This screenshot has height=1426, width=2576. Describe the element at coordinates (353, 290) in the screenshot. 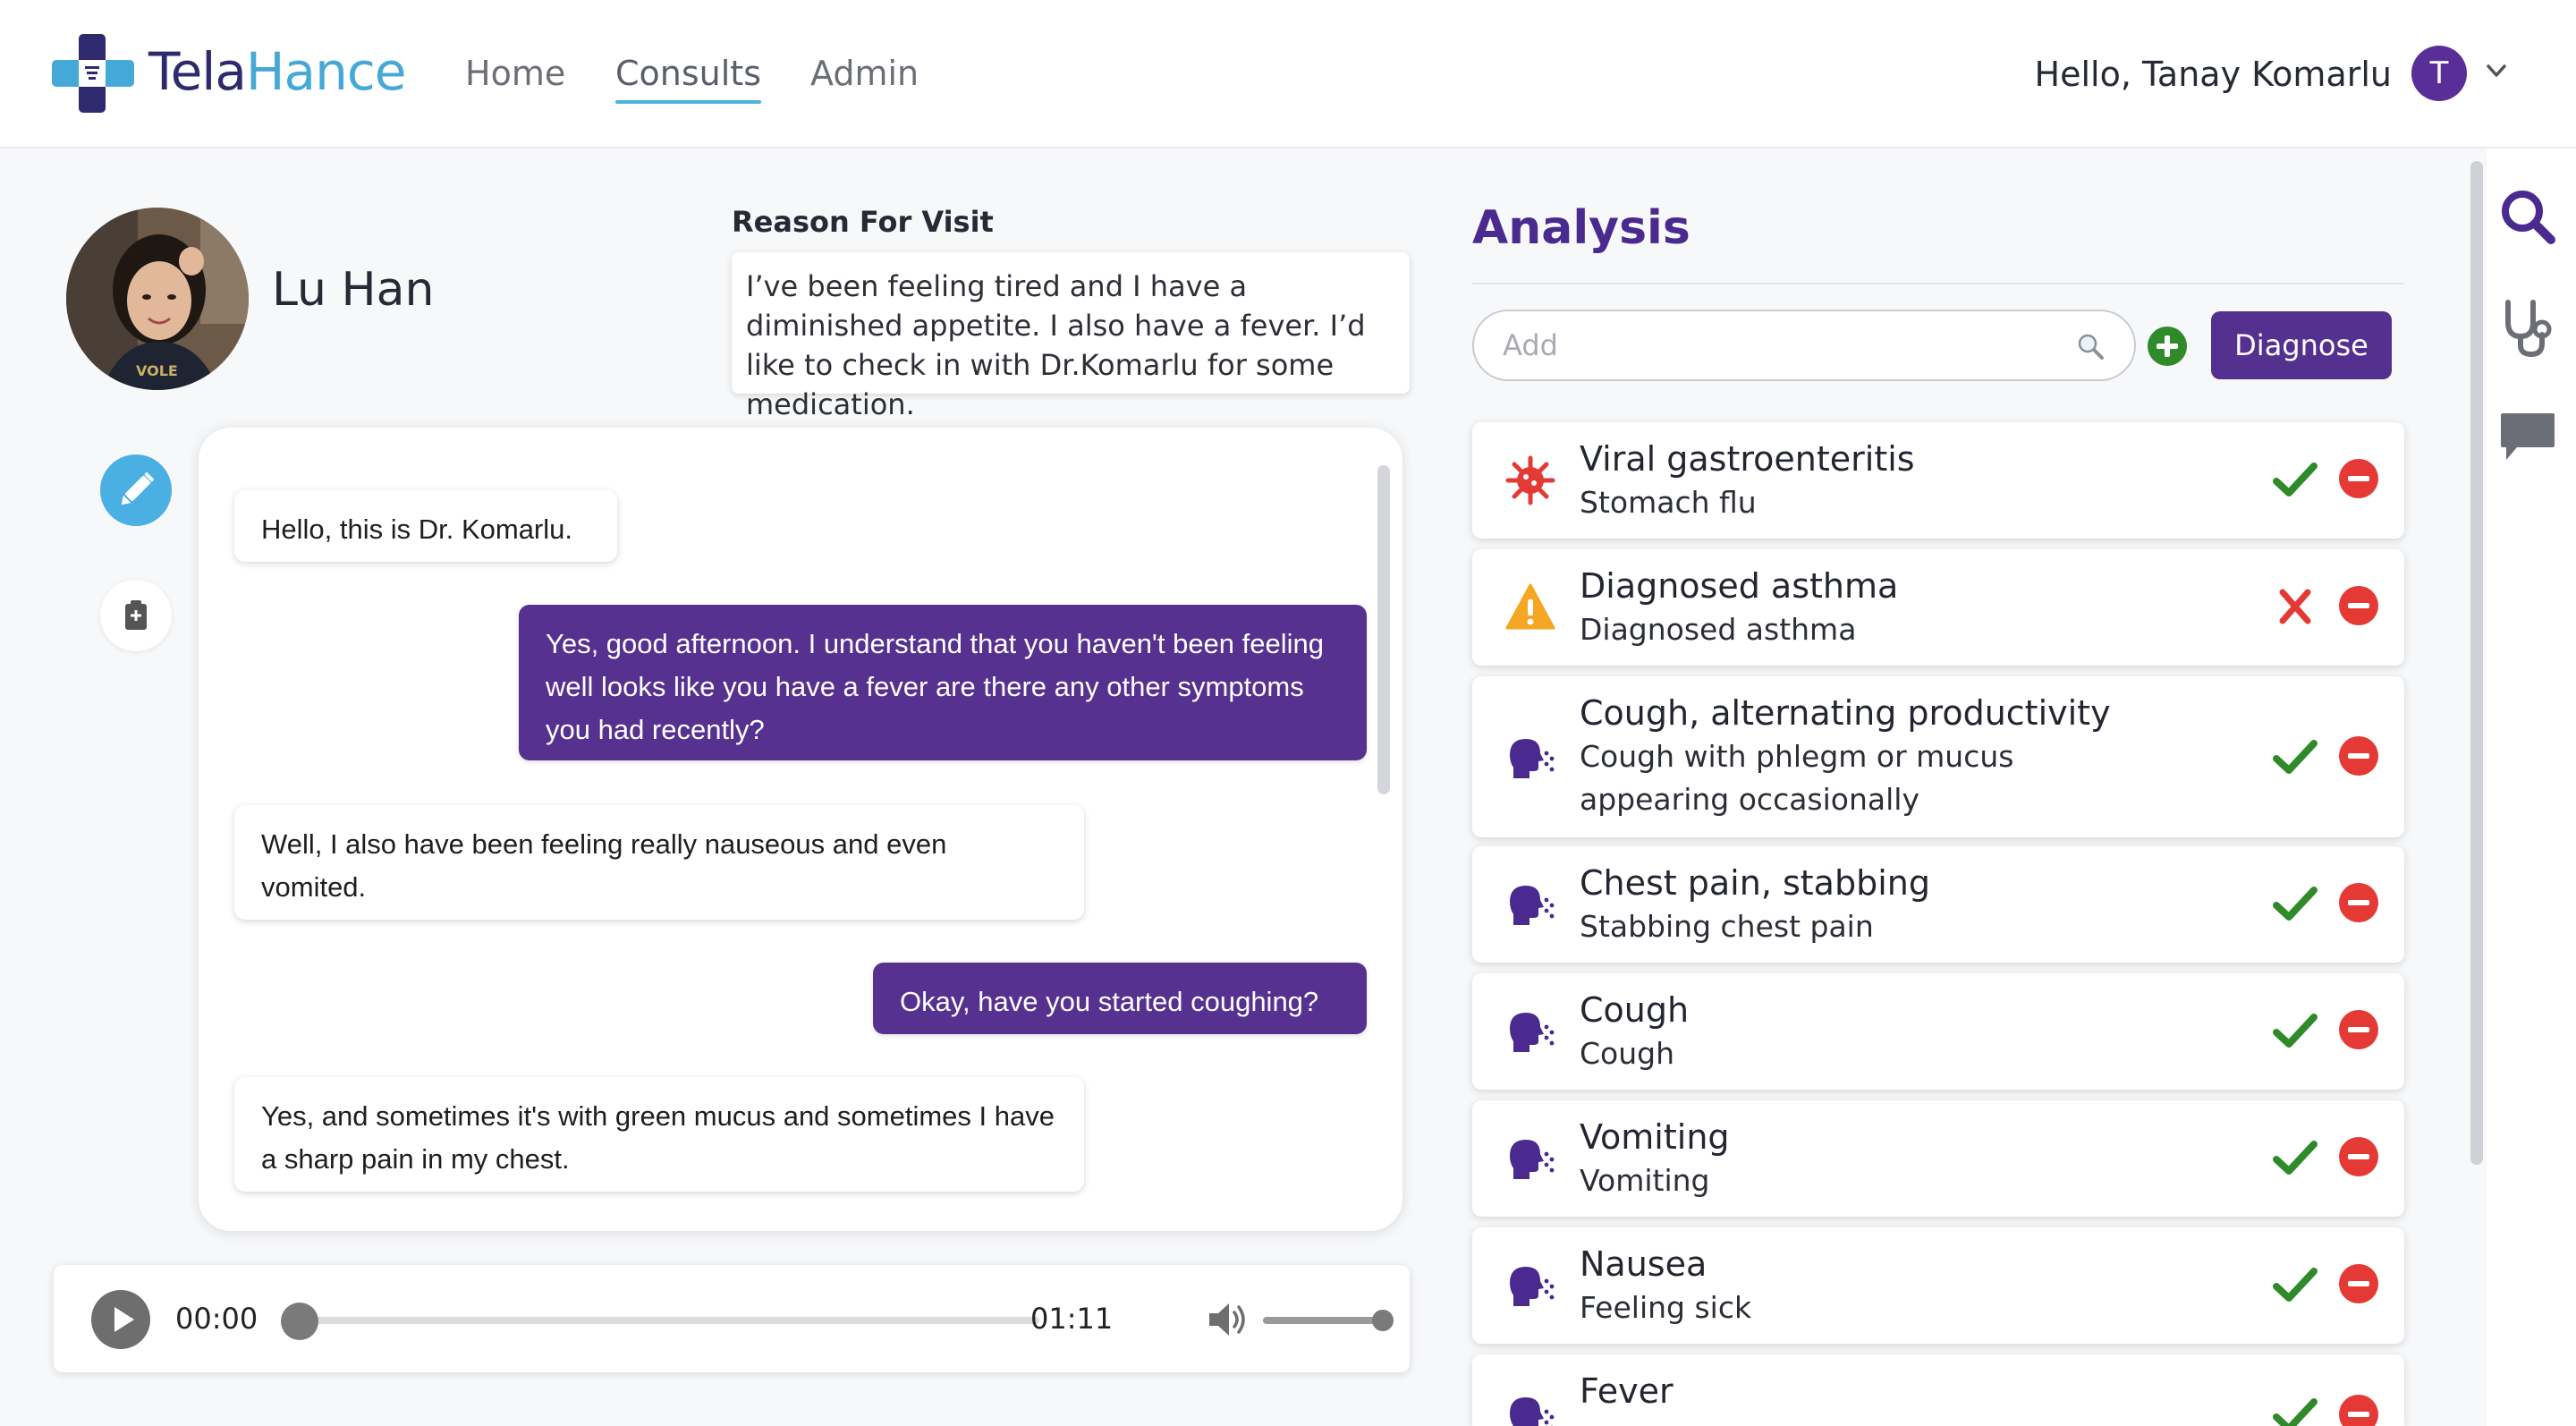

I see `patient-name: Lu Han` at that location.